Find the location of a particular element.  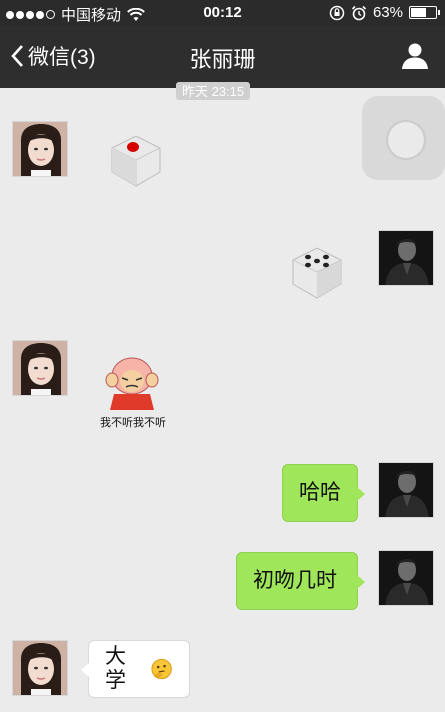

dice-five-icon is located at coordinates (317, 273).